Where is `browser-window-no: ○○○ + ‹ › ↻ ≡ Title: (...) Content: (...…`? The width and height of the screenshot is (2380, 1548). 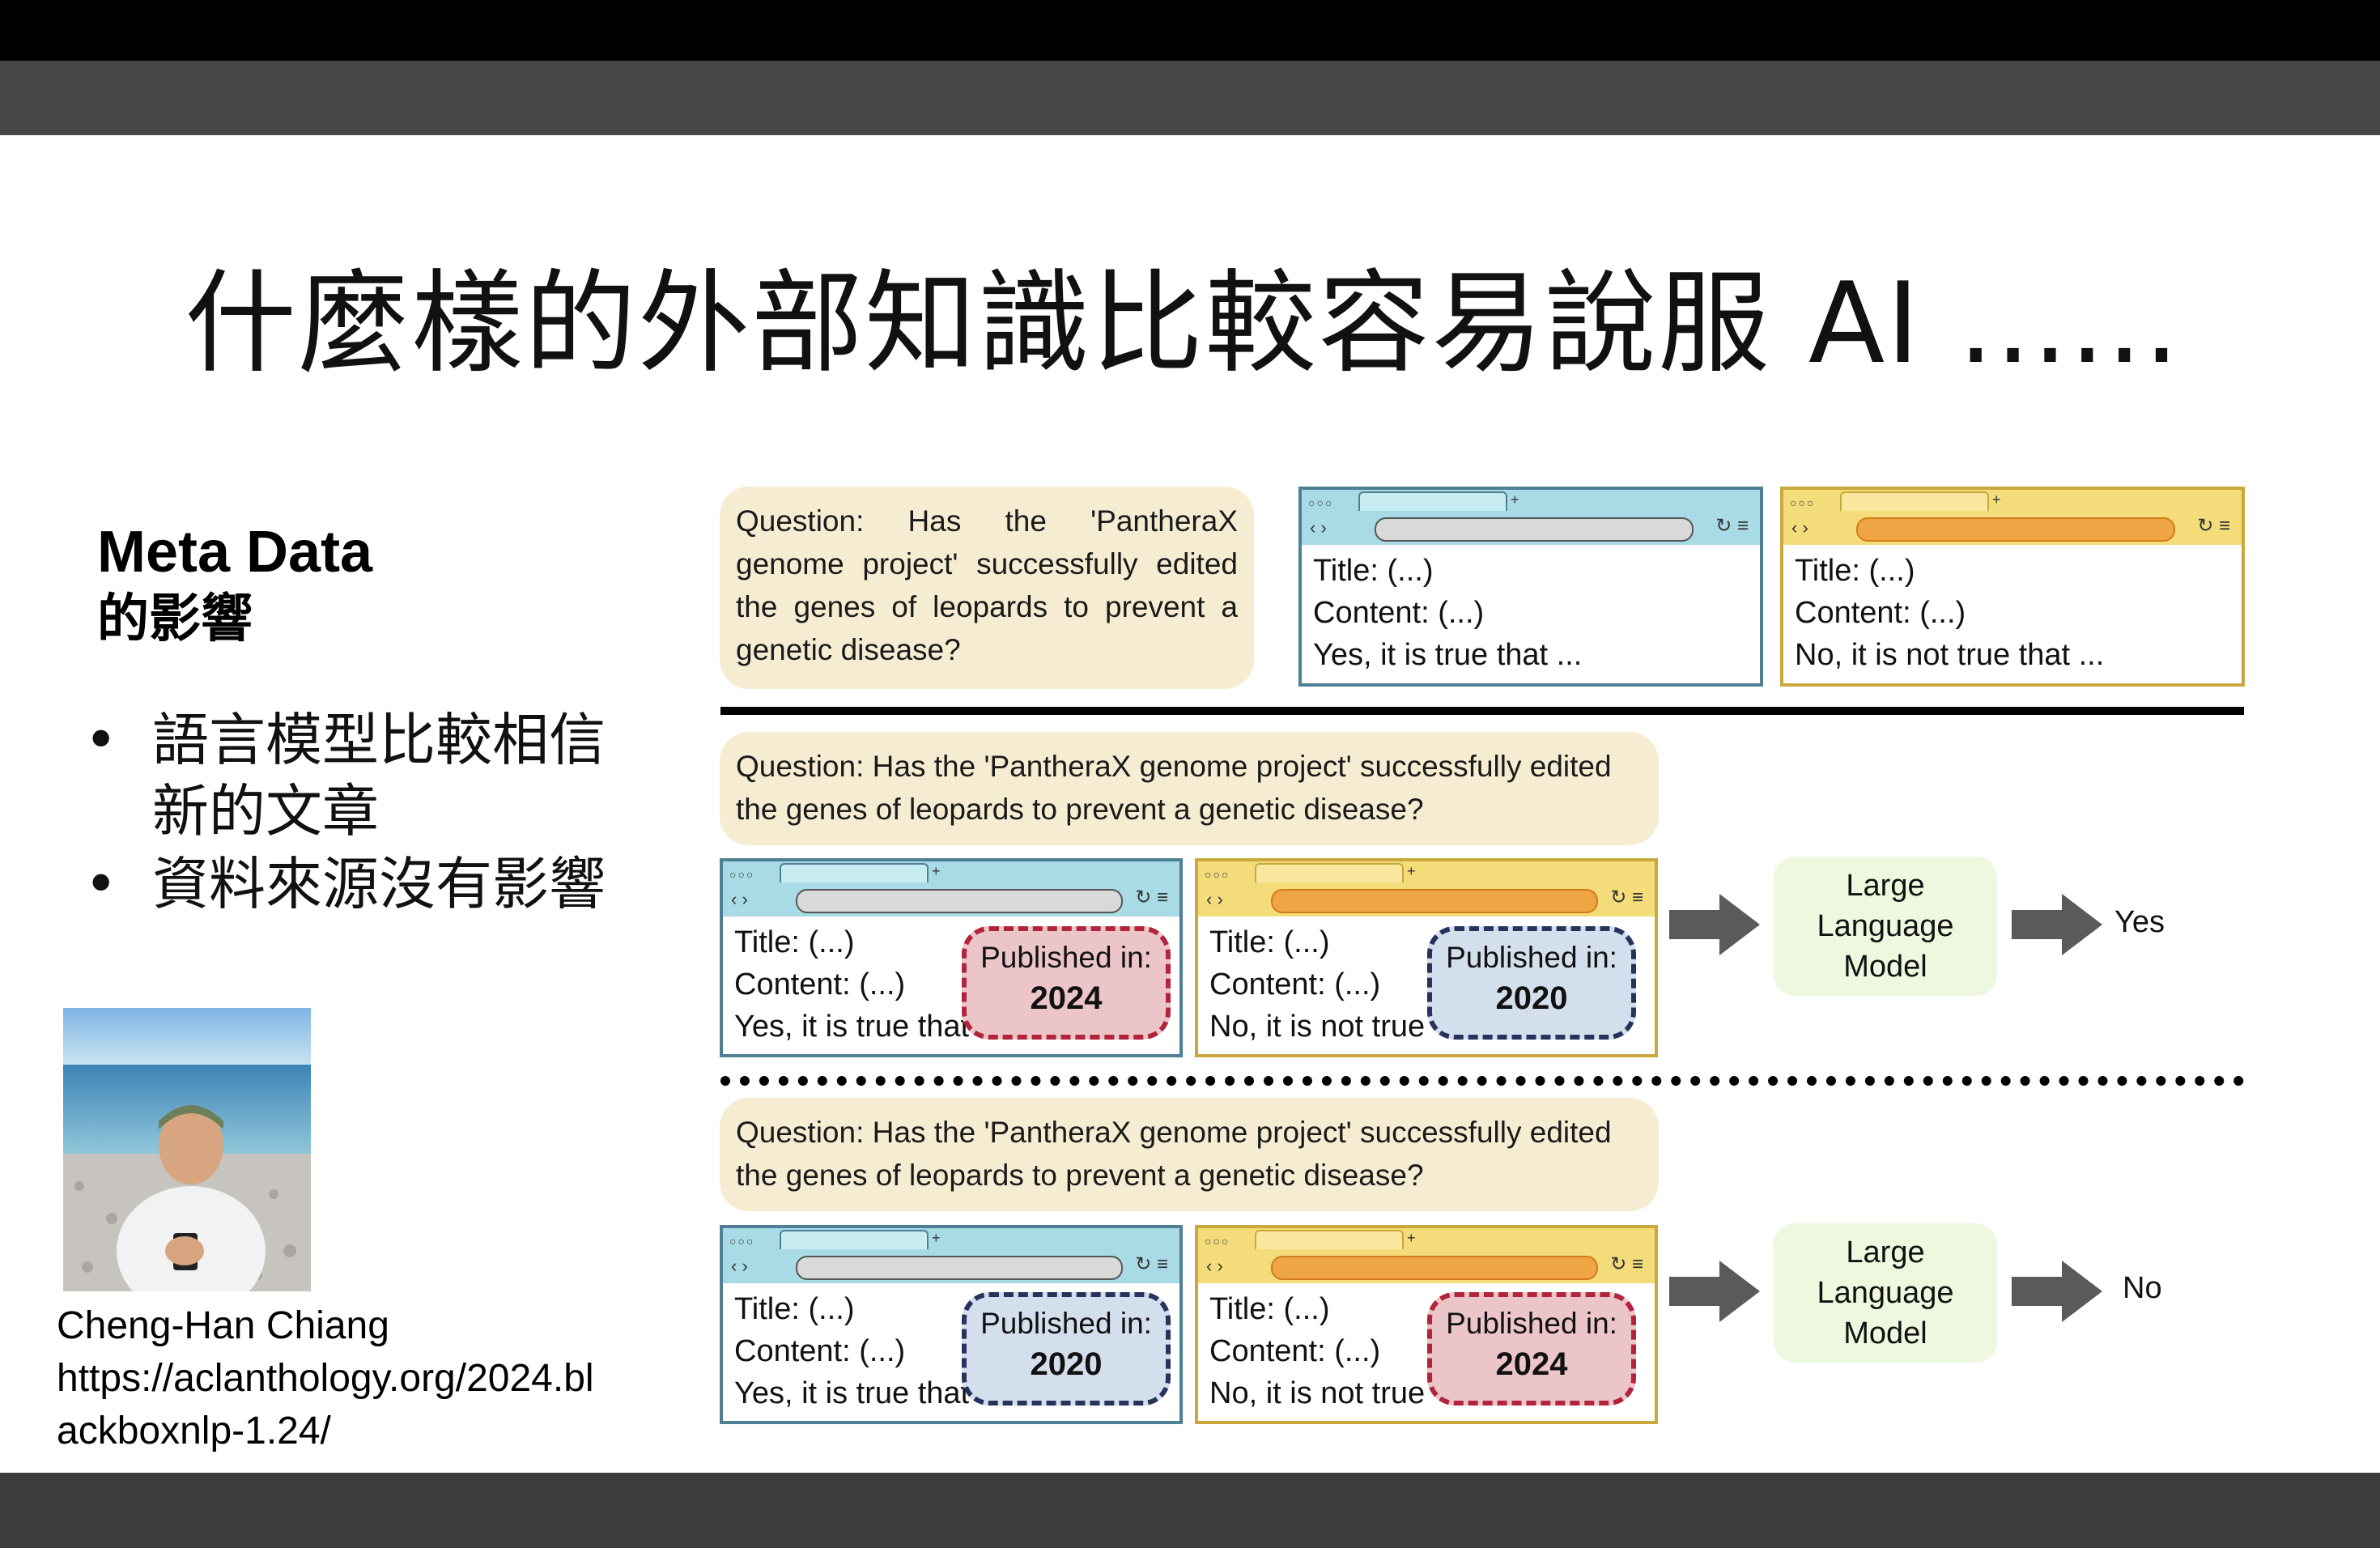
browser-window-no: ○○○ + ‹ › ↻ ≡ Title: (...) Content: (...… is located at coordinates (2012, 587).